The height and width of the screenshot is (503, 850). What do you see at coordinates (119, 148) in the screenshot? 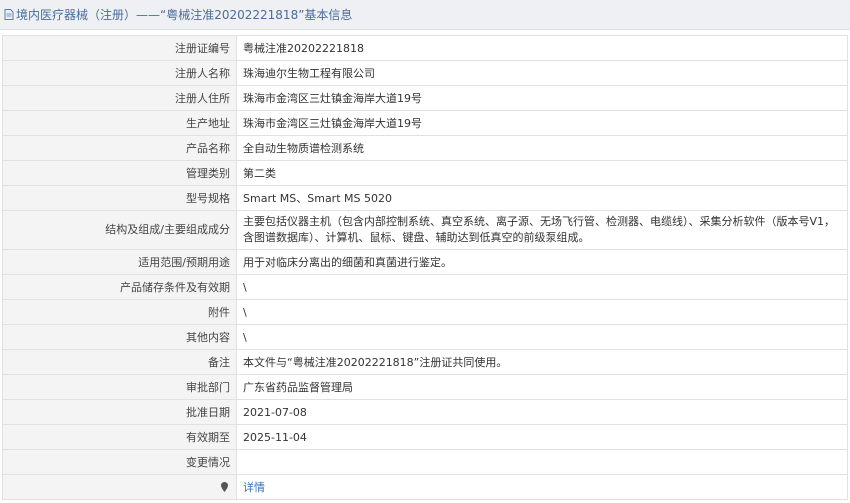
I see `row-label: 产品名称` at bounding box center [119, 148].